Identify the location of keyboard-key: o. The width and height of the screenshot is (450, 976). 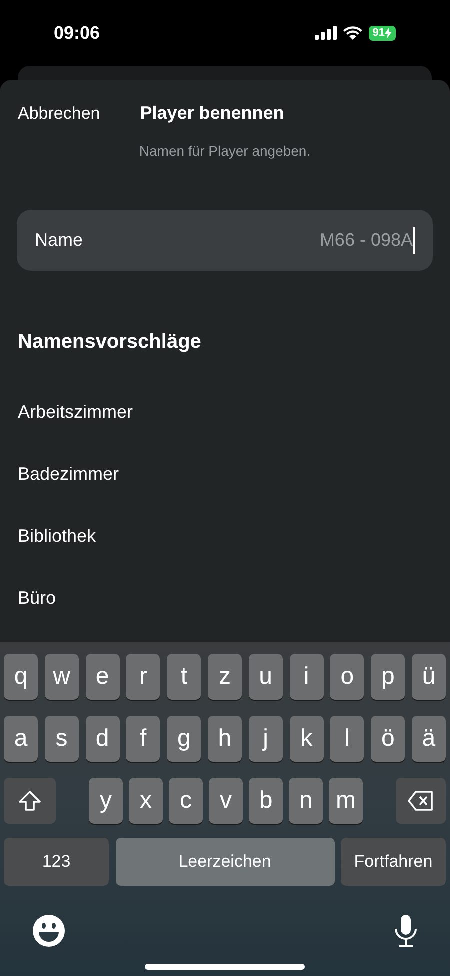
(347, 677).